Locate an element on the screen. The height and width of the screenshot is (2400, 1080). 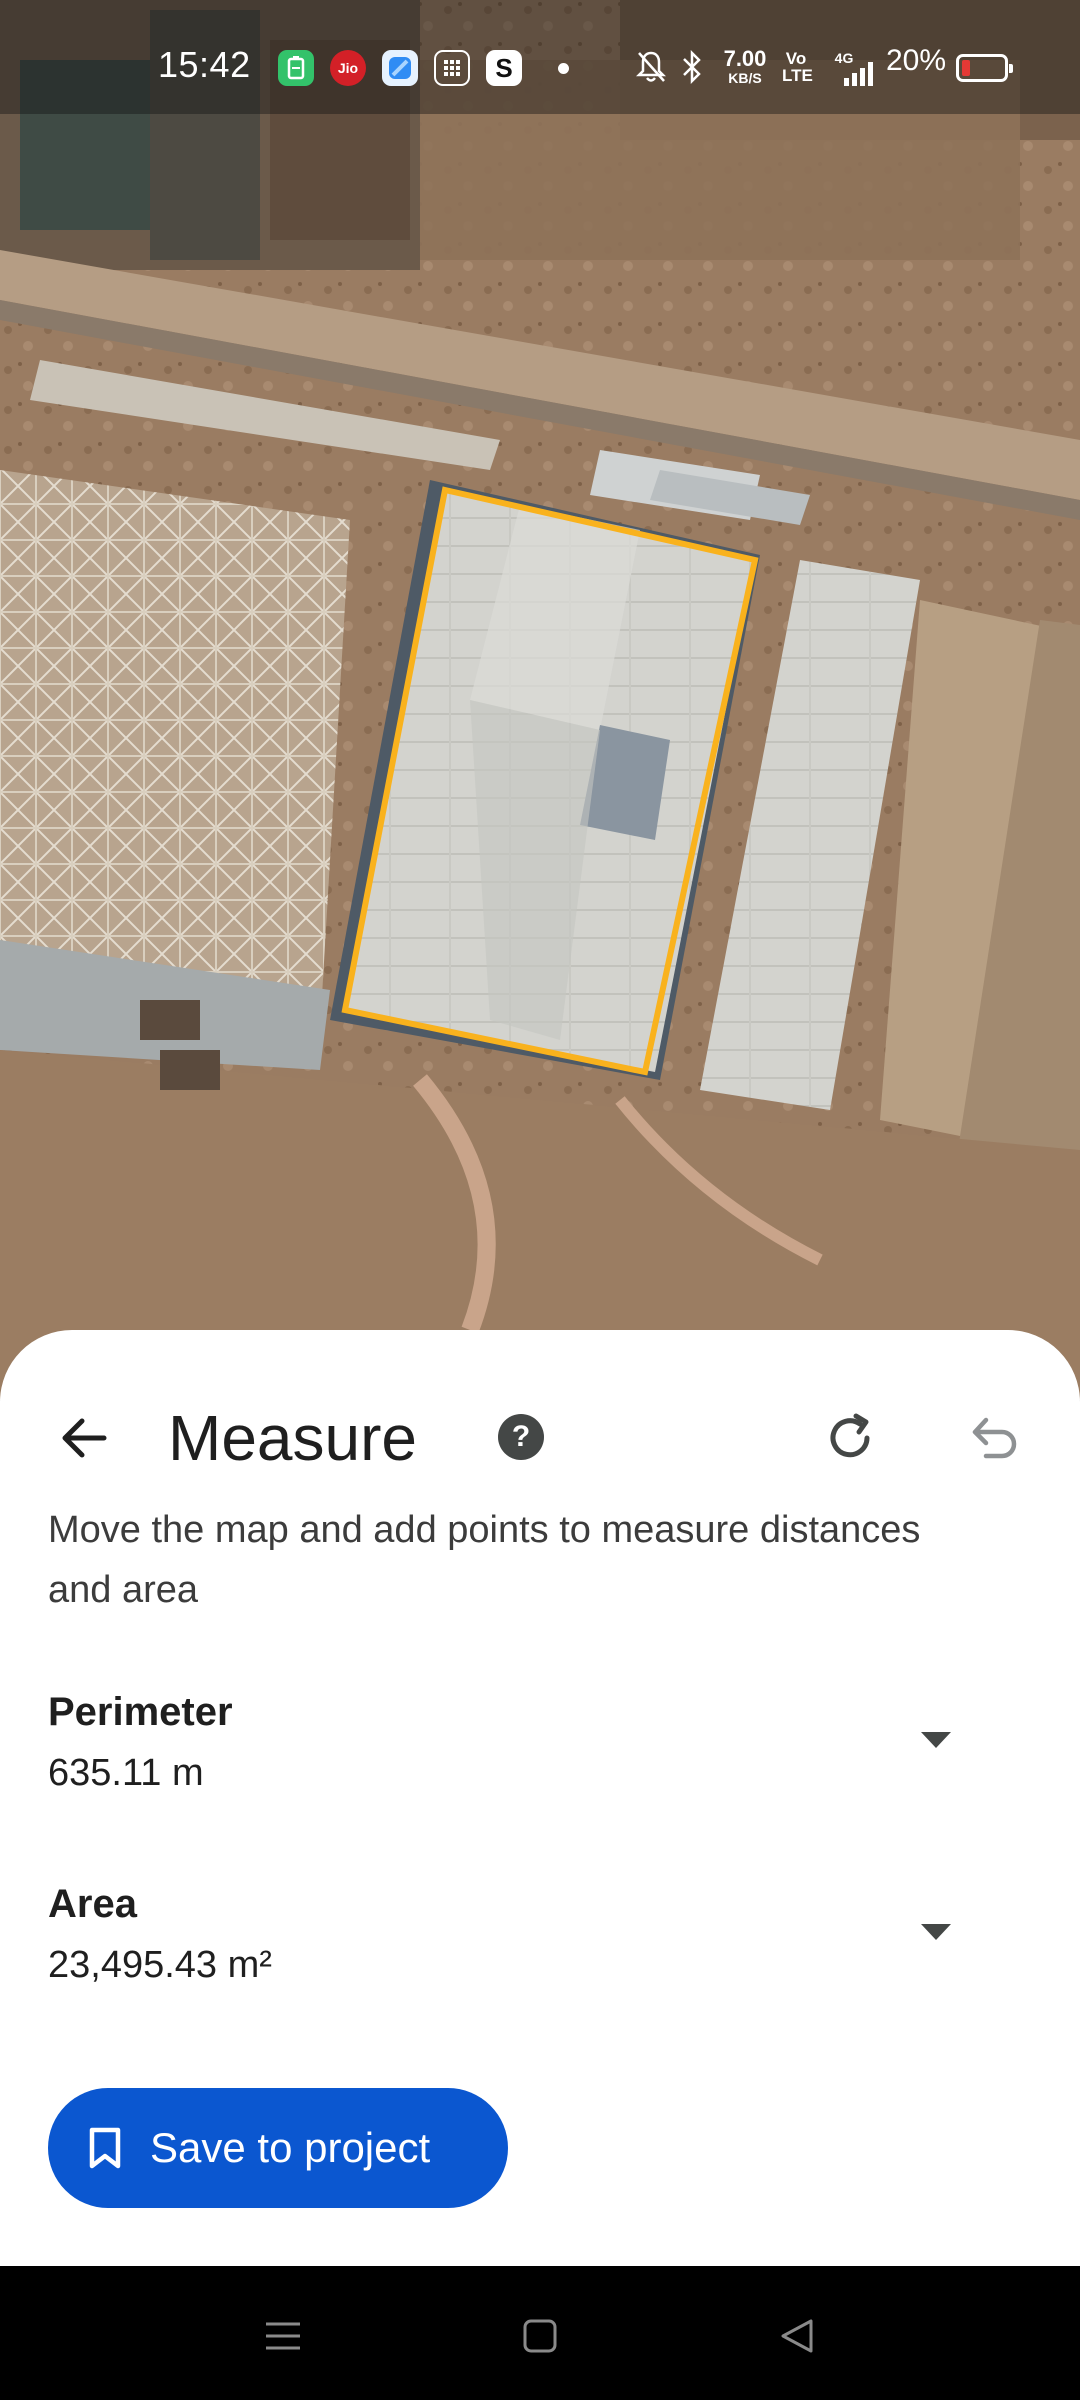
notification-dot is located at coordinates (563, 68).